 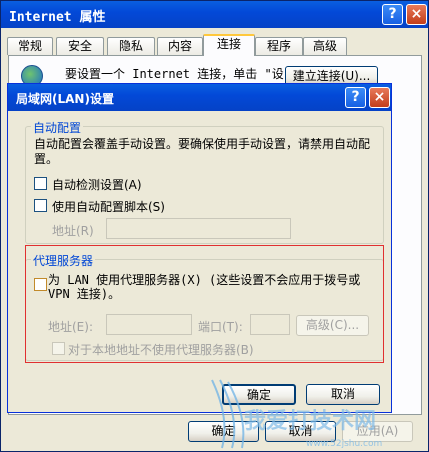 What do you see at coordinates (108, 206) in the screenshot?
I see `auto-script-label: 使用自动配置脚本(S)` at bounding box center [108, 206].